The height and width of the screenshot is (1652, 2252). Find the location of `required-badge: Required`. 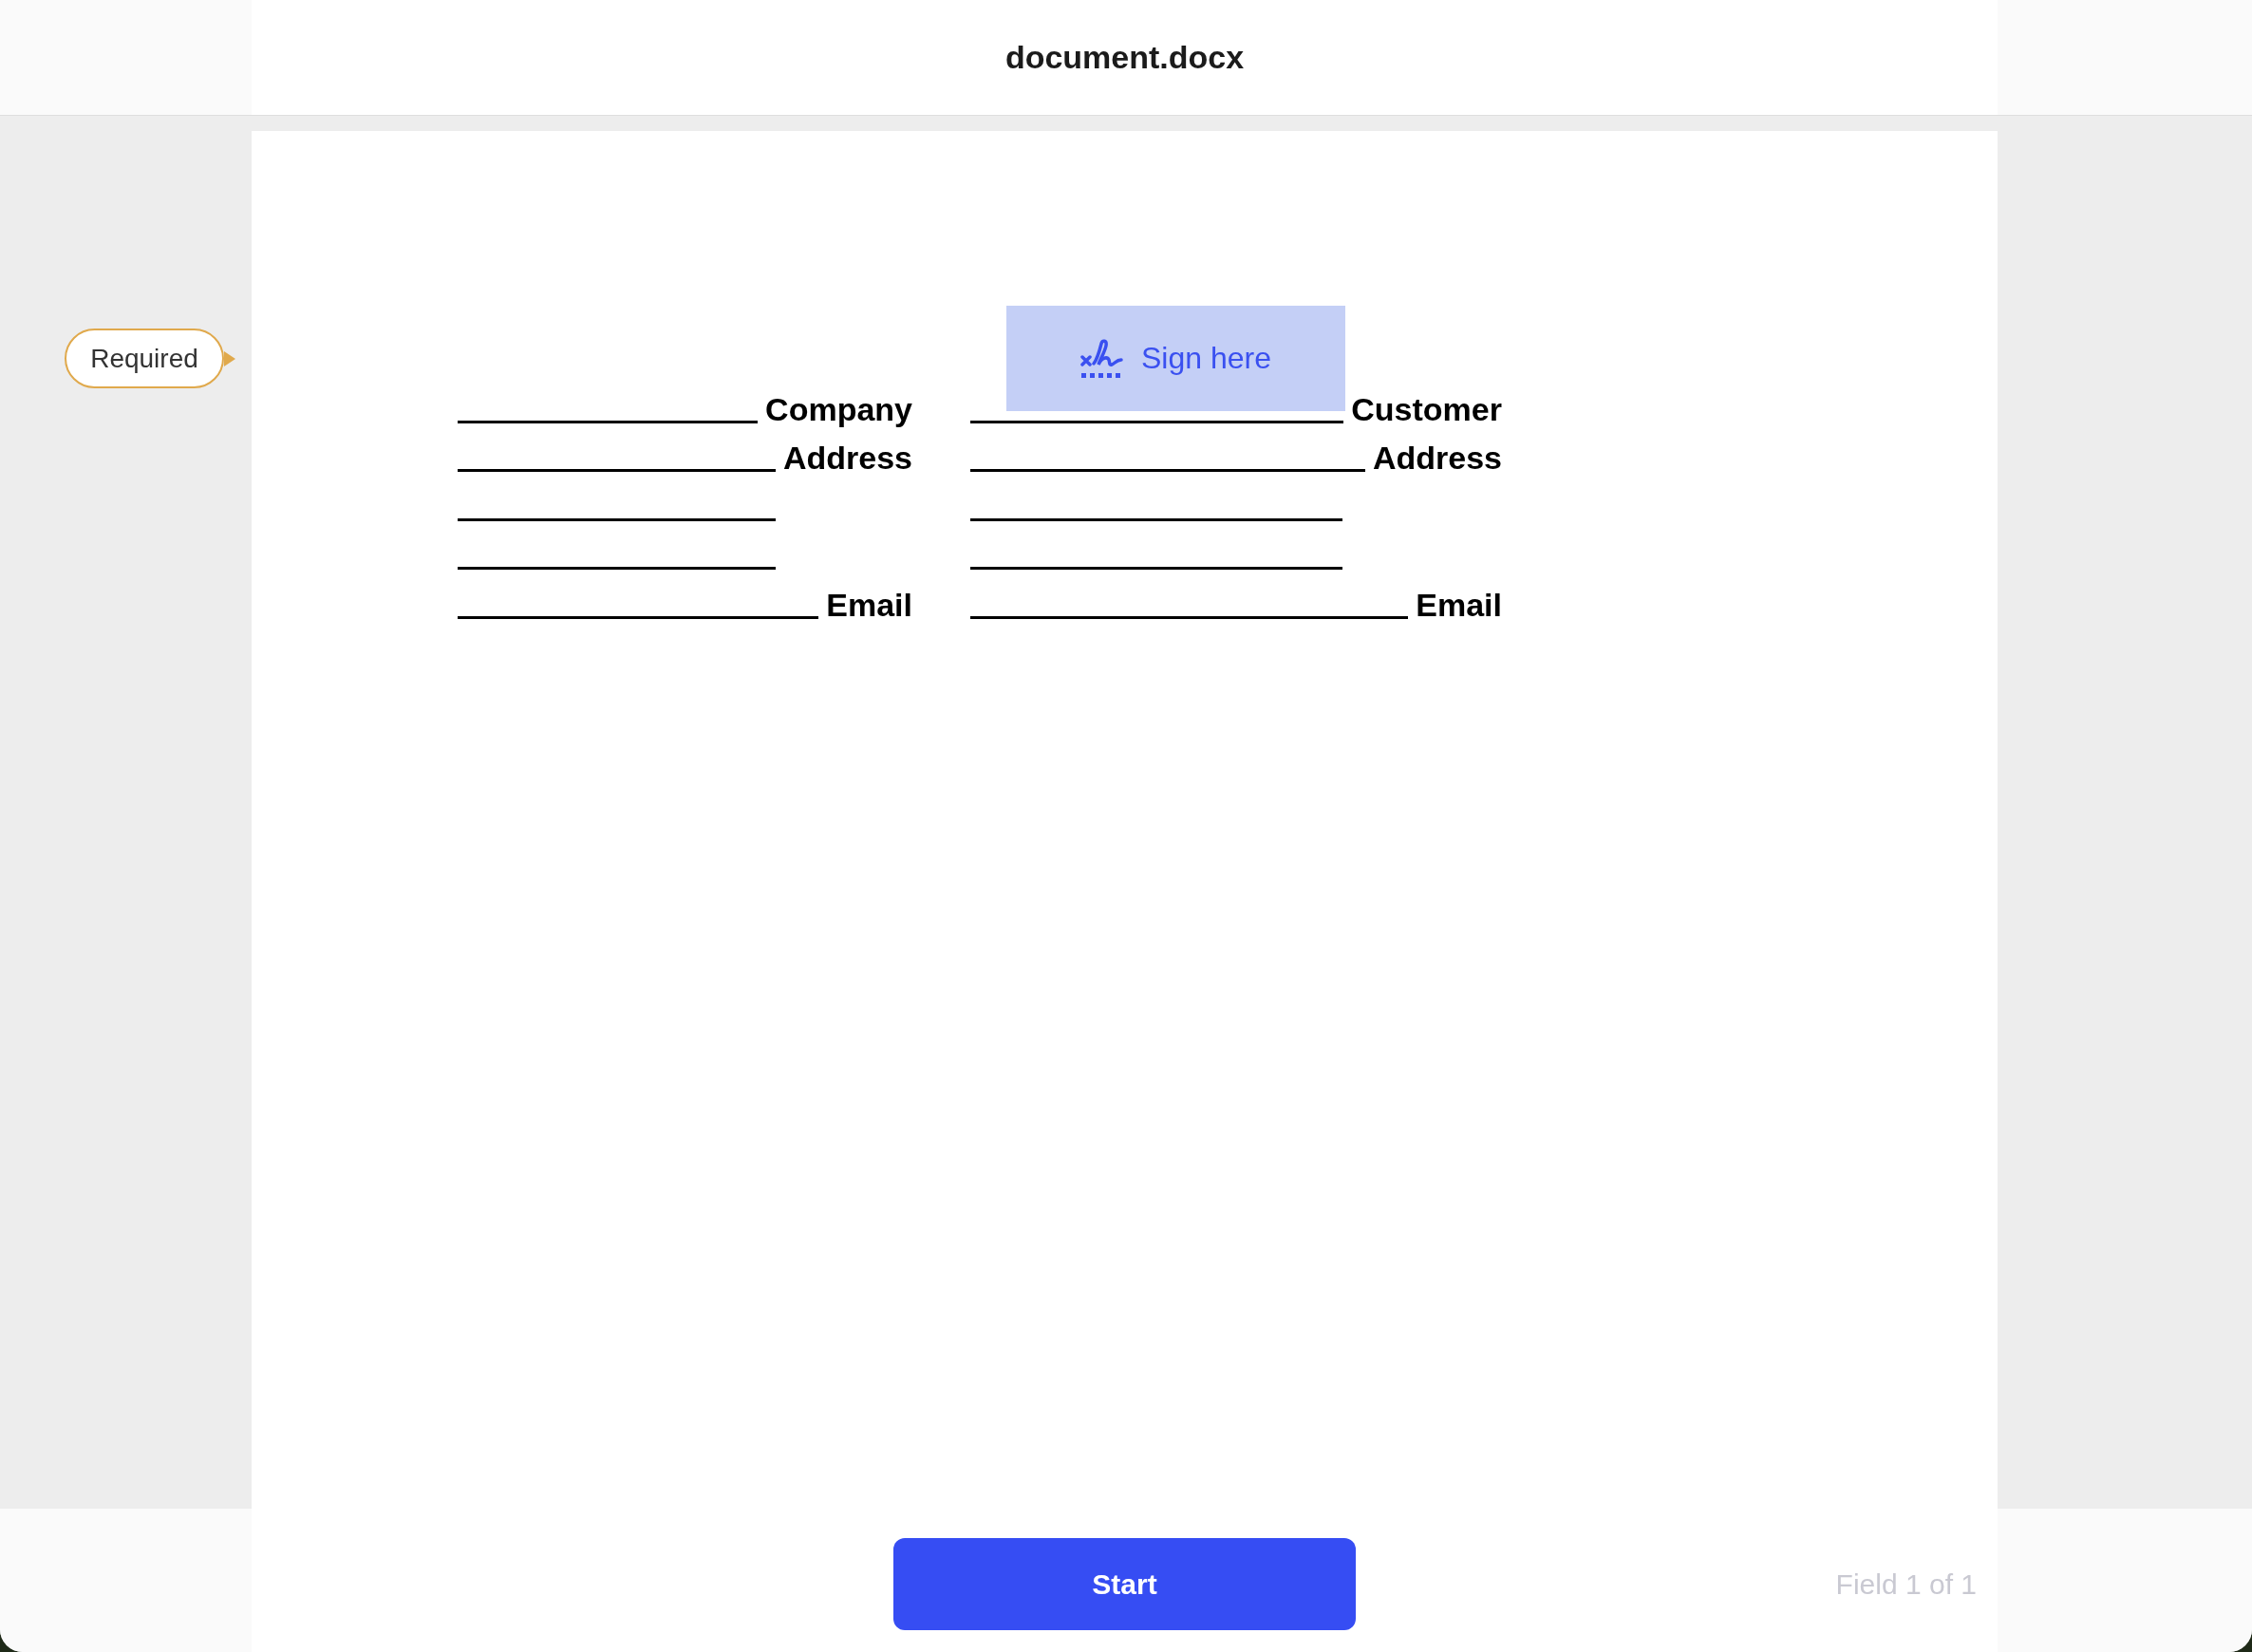

required-badge: Required is located at coordinates (144, 358).